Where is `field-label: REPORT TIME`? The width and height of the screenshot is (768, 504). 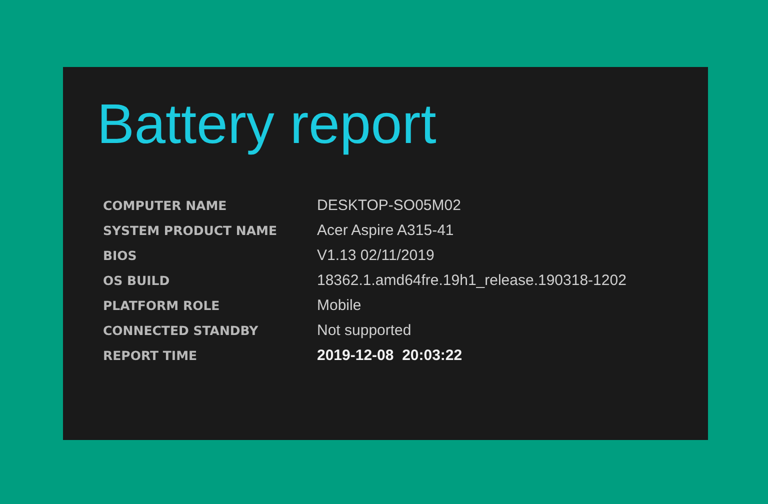 field-label: REPORT TIME is located at coordinates (150, 356).